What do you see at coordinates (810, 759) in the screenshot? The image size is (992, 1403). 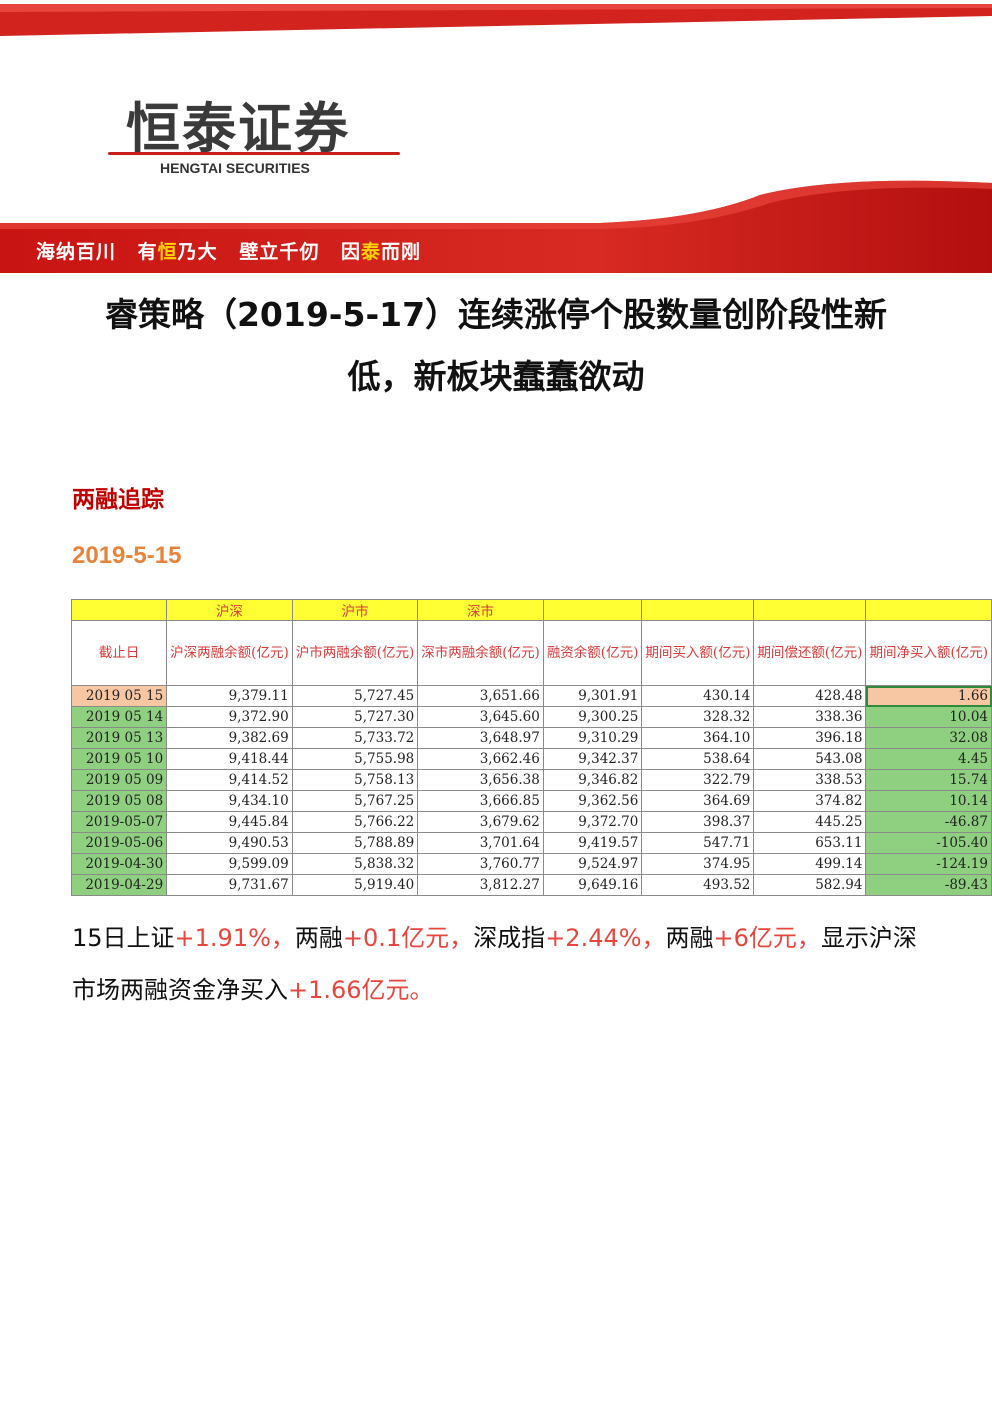 I see `value-cell: 543.08` at bounding box center [810, 759].